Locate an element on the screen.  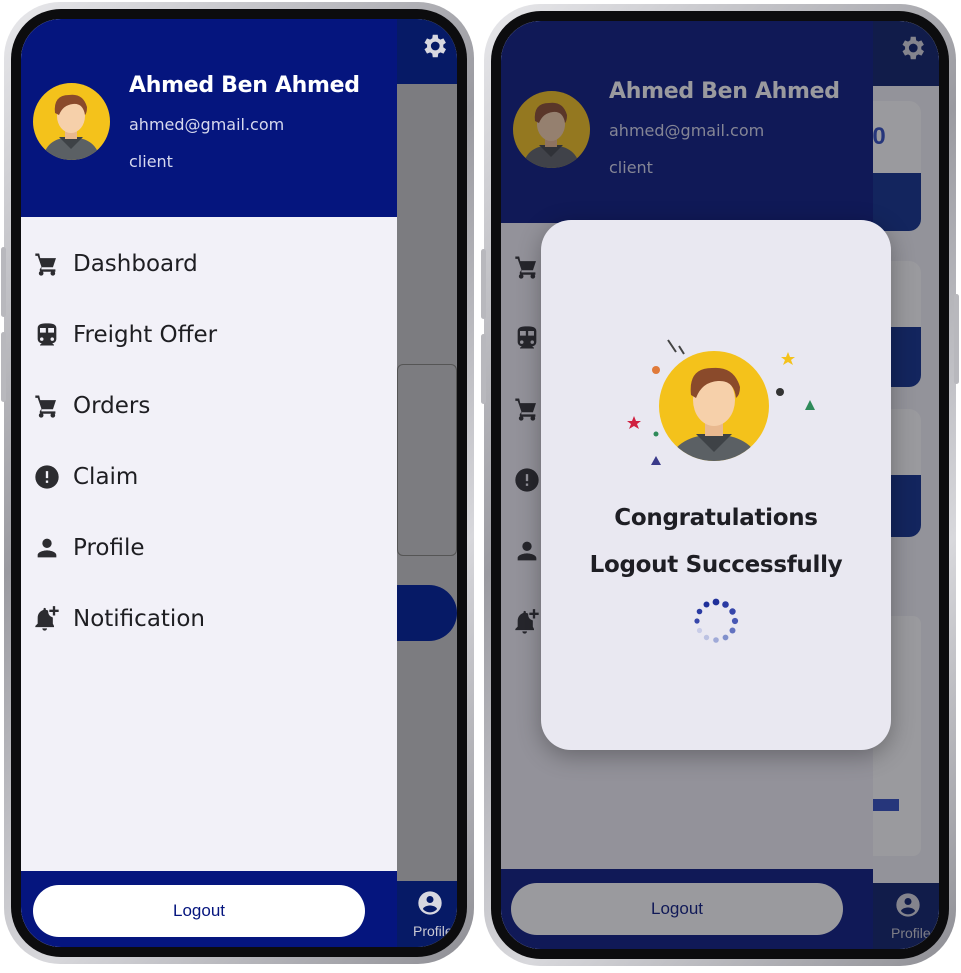
drawer-footer: Logout is located at coordinates (209, 909).